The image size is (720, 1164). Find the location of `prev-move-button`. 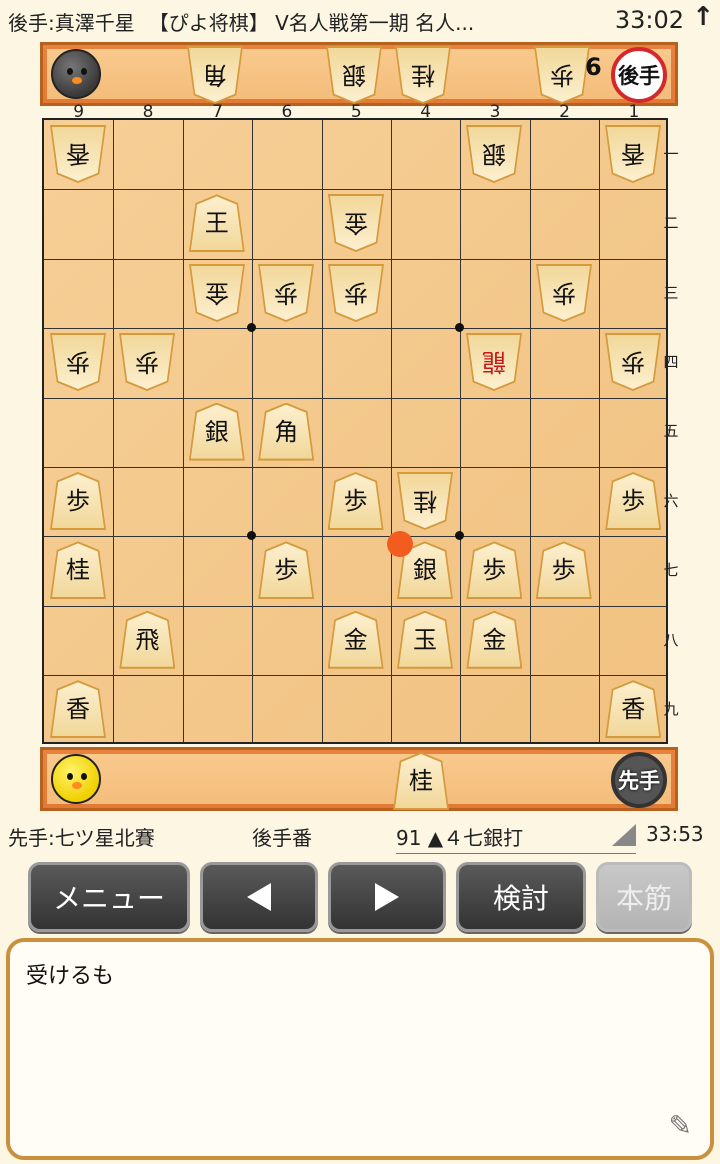

prev-move-button is located at coordinates (259, 897).